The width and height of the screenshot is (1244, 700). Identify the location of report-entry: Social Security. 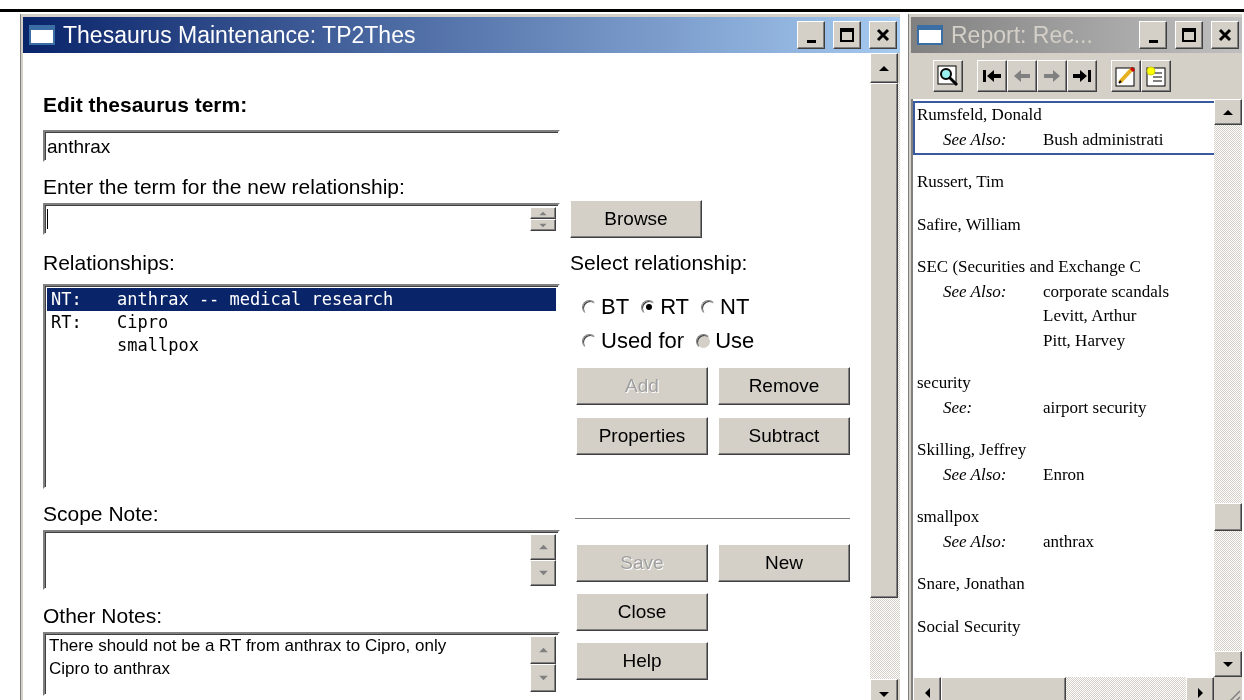
(1063, 627).